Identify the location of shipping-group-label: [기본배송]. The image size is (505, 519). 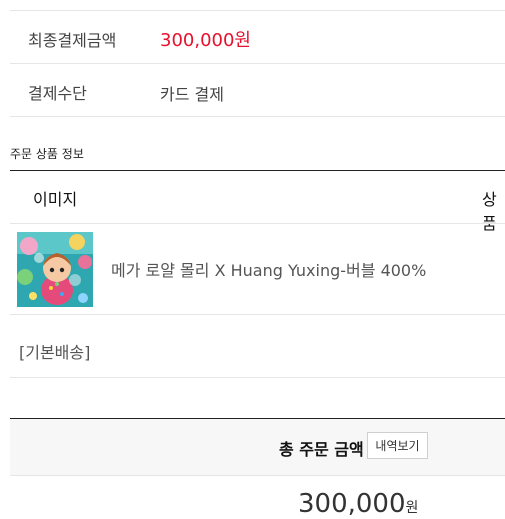
(55, 352).